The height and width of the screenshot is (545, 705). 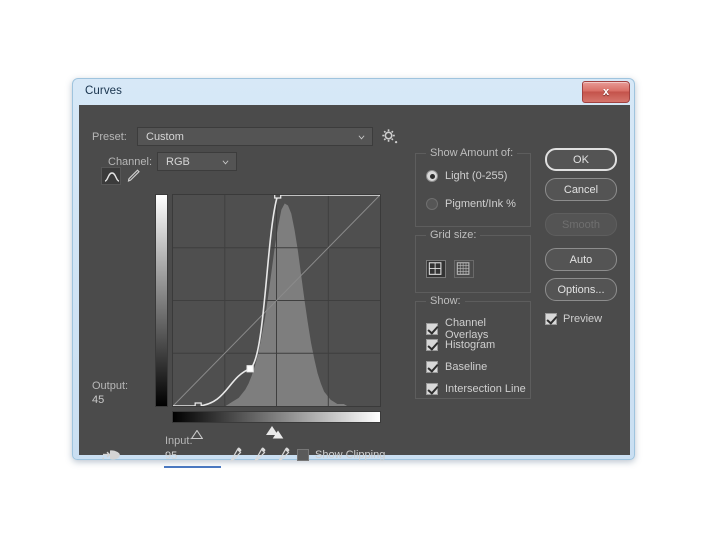 What do you see at coordinates (197, 434) in the screenshot?
I see `triangle-outline-icon` at bounding box center [197, 434].